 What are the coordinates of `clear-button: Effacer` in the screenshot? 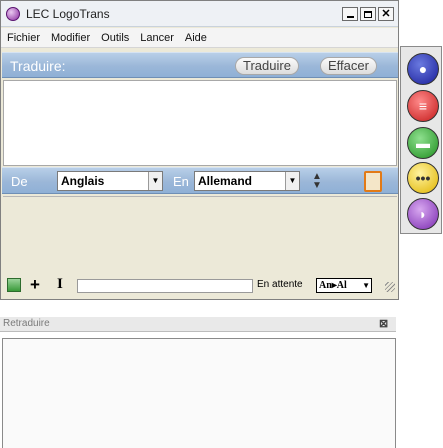 It's located at (348, 66).